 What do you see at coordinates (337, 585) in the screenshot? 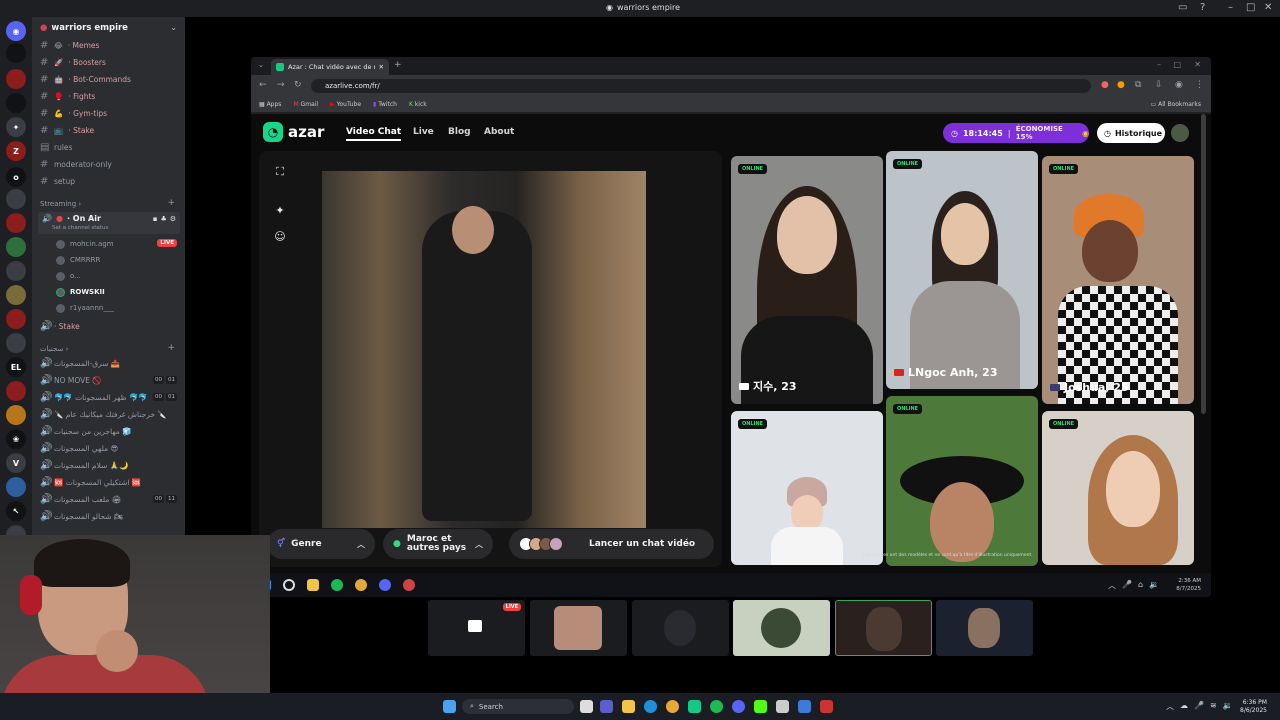
I see `spotify-icon` at bounding box center [337, 585].